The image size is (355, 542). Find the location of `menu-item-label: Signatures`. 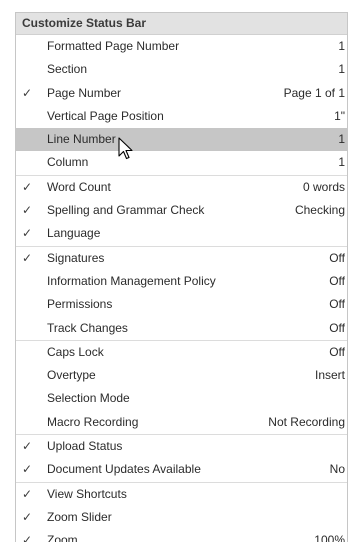

menu-item-label: Signatures is located at coordinates (76, 257).